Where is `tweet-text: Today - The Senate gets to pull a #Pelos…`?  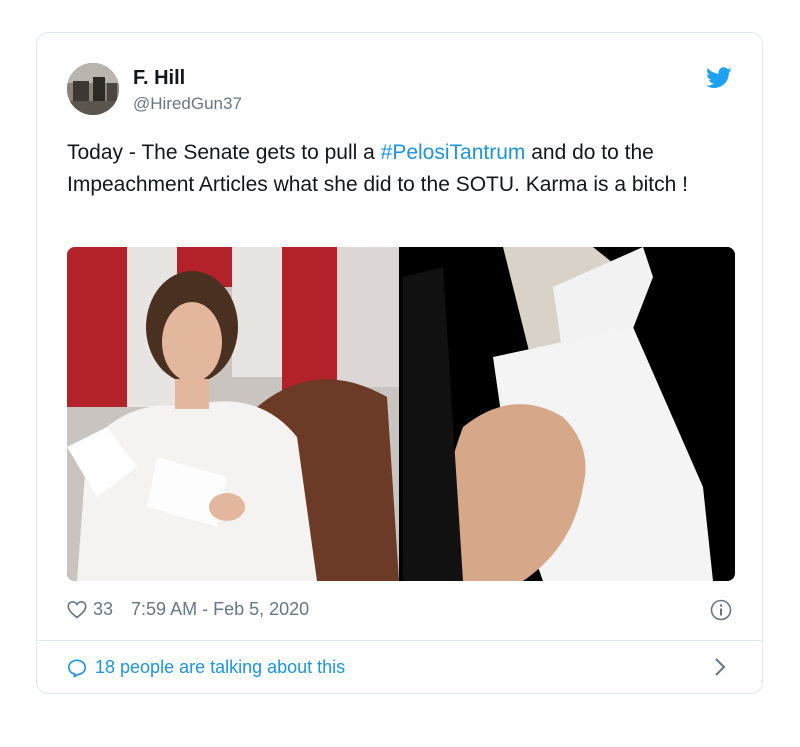
tweet-text: Today - The Senate gets to pull a #Pelos… is located at coordinates (397, 169).